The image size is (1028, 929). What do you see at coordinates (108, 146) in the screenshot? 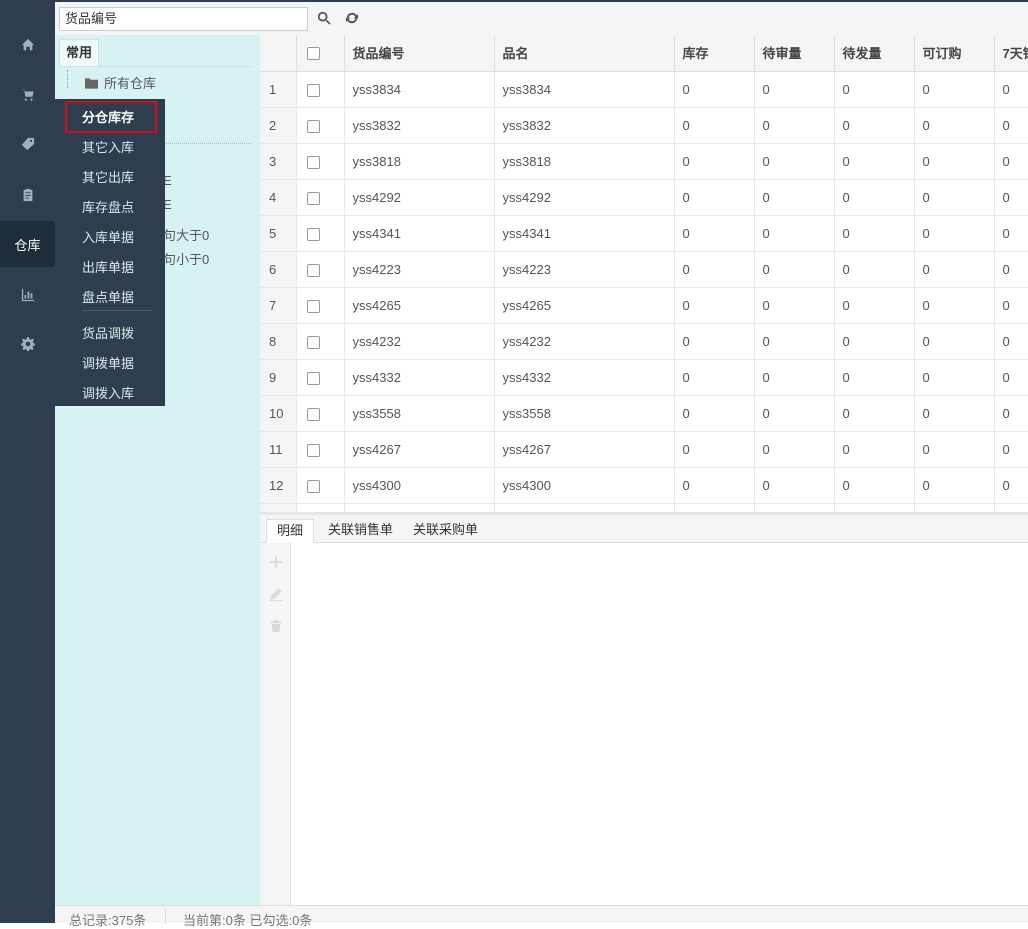
I see `menu-item-other-inbound: 其它入库` at bounding box center [108, 146].